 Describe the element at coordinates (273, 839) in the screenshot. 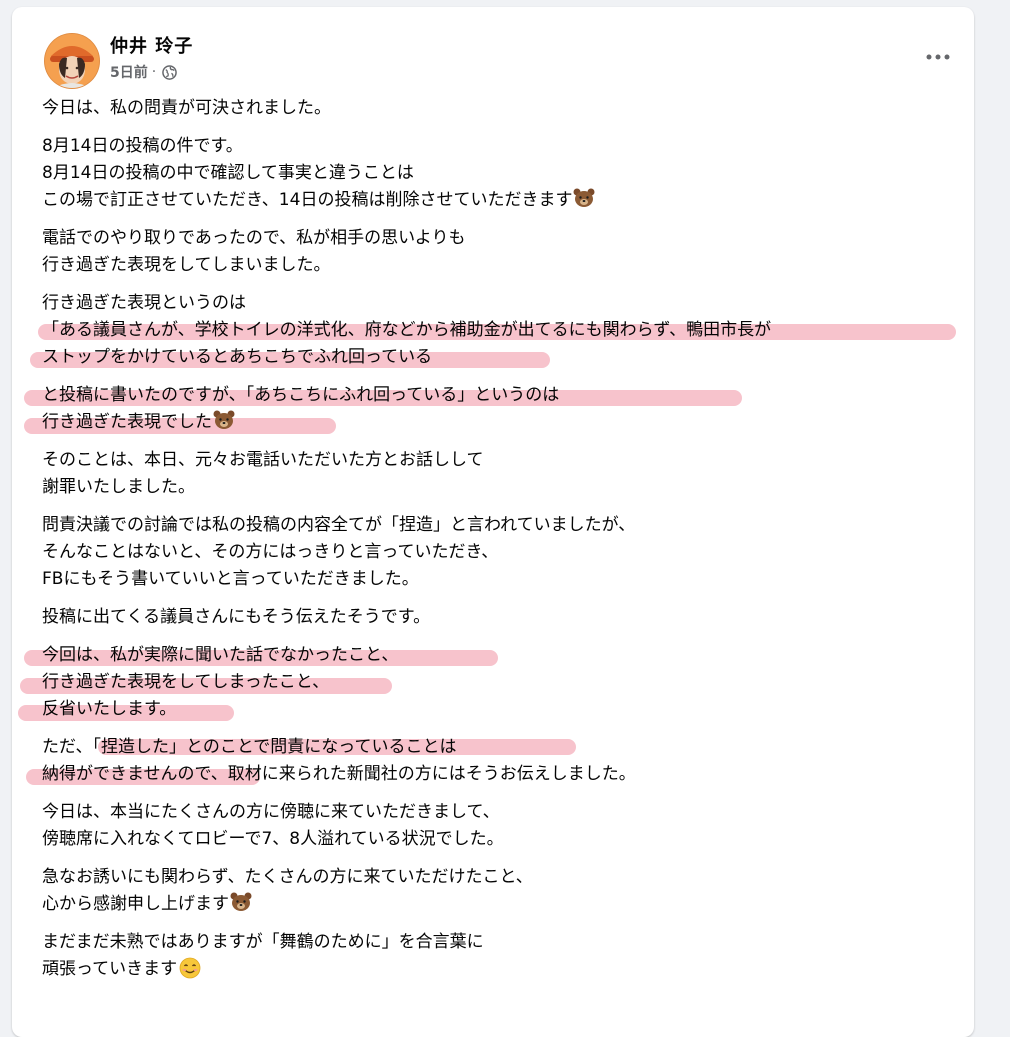

I see `text-line: 傍聴席に入れなくてロビーで7、8人溢れている状況でした。` at that location.